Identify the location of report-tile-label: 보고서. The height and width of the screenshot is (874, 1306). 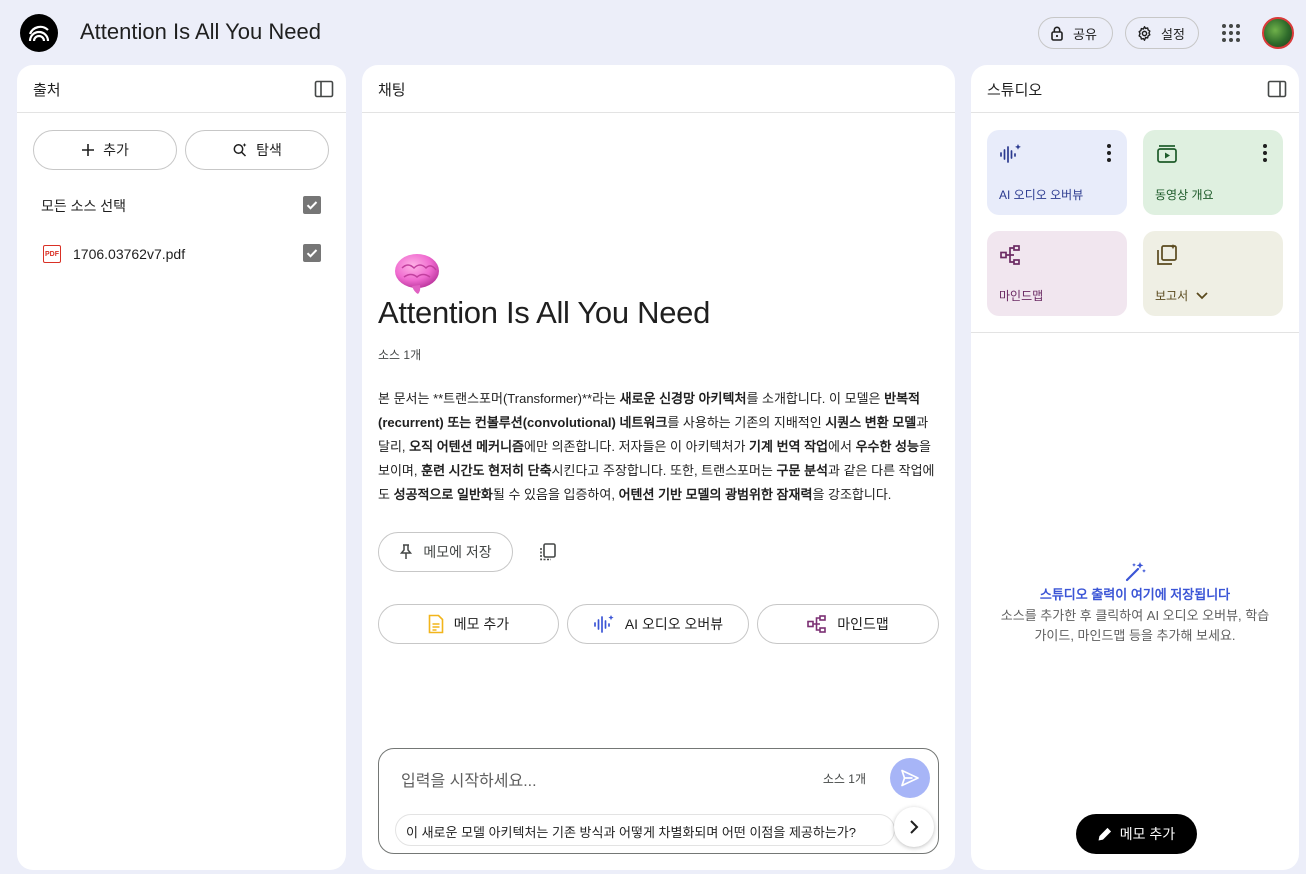
(1181, 295).